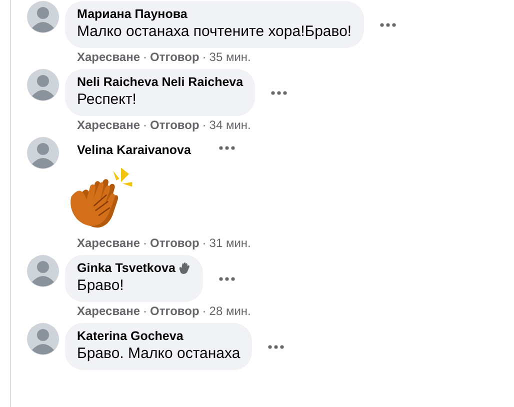  I want to click on timestamp: 28 мин., so click(230, 311).